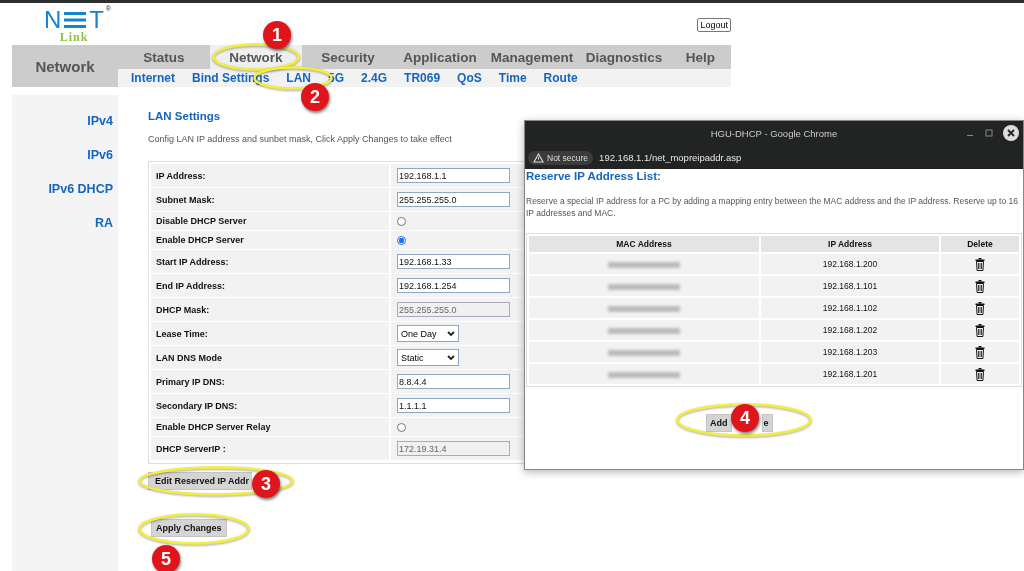 This screenshot has height=571, width=1024. I want to click on edit-reserved-button: Edit Reserved IP Addr, so click(200, 481).